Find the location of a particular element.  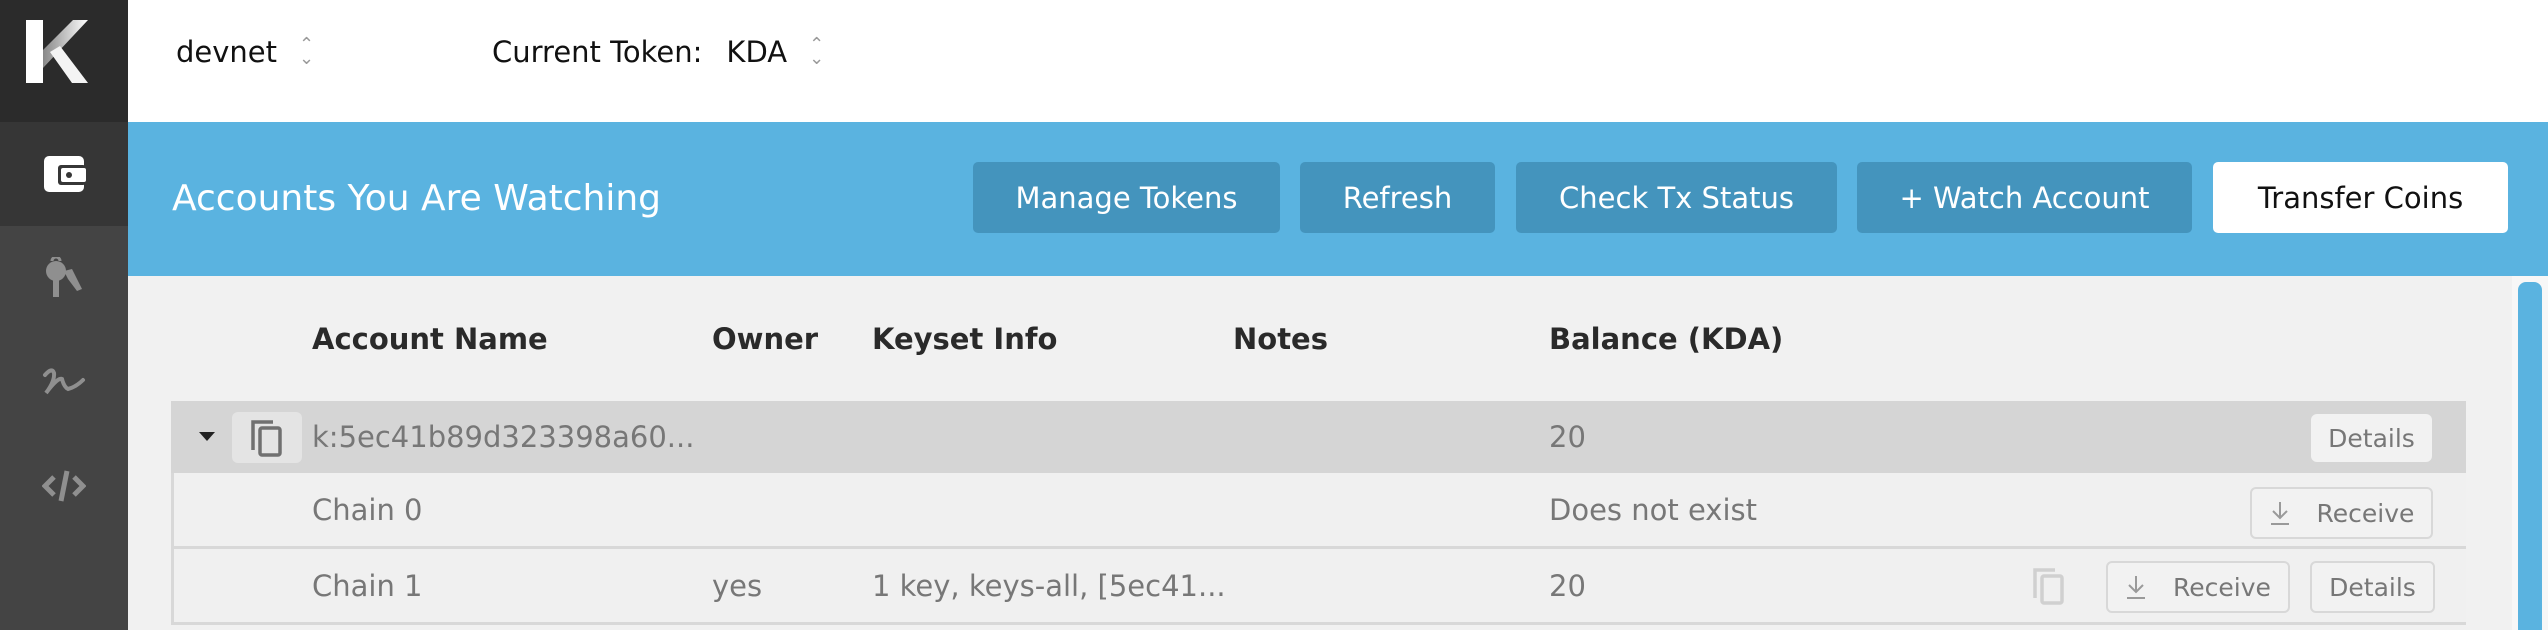

sidebar-item-contracts is located at coordinates (64, 486).